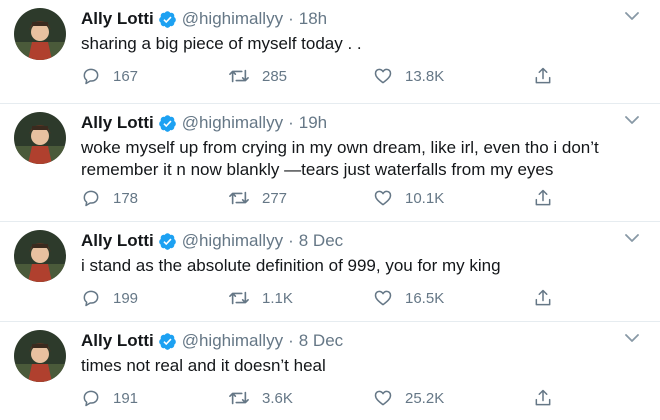 This screenshot has width=660, height=420. What do you see at coordinates (126, 76) in the screenshot?
I see `reply-count: 167` at bounding box center [126, 76].